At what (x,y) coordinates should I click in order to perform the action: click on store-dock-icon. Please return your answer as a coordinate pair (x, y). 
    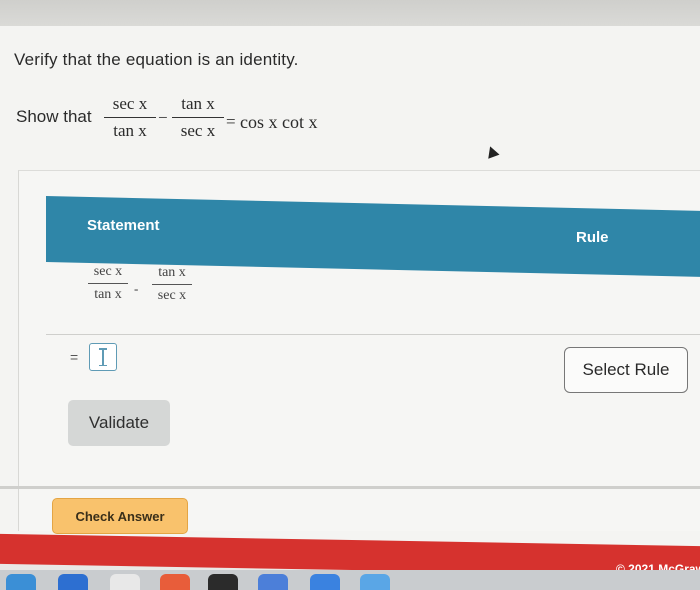
    Looking at the image, I should click on (325, 582).